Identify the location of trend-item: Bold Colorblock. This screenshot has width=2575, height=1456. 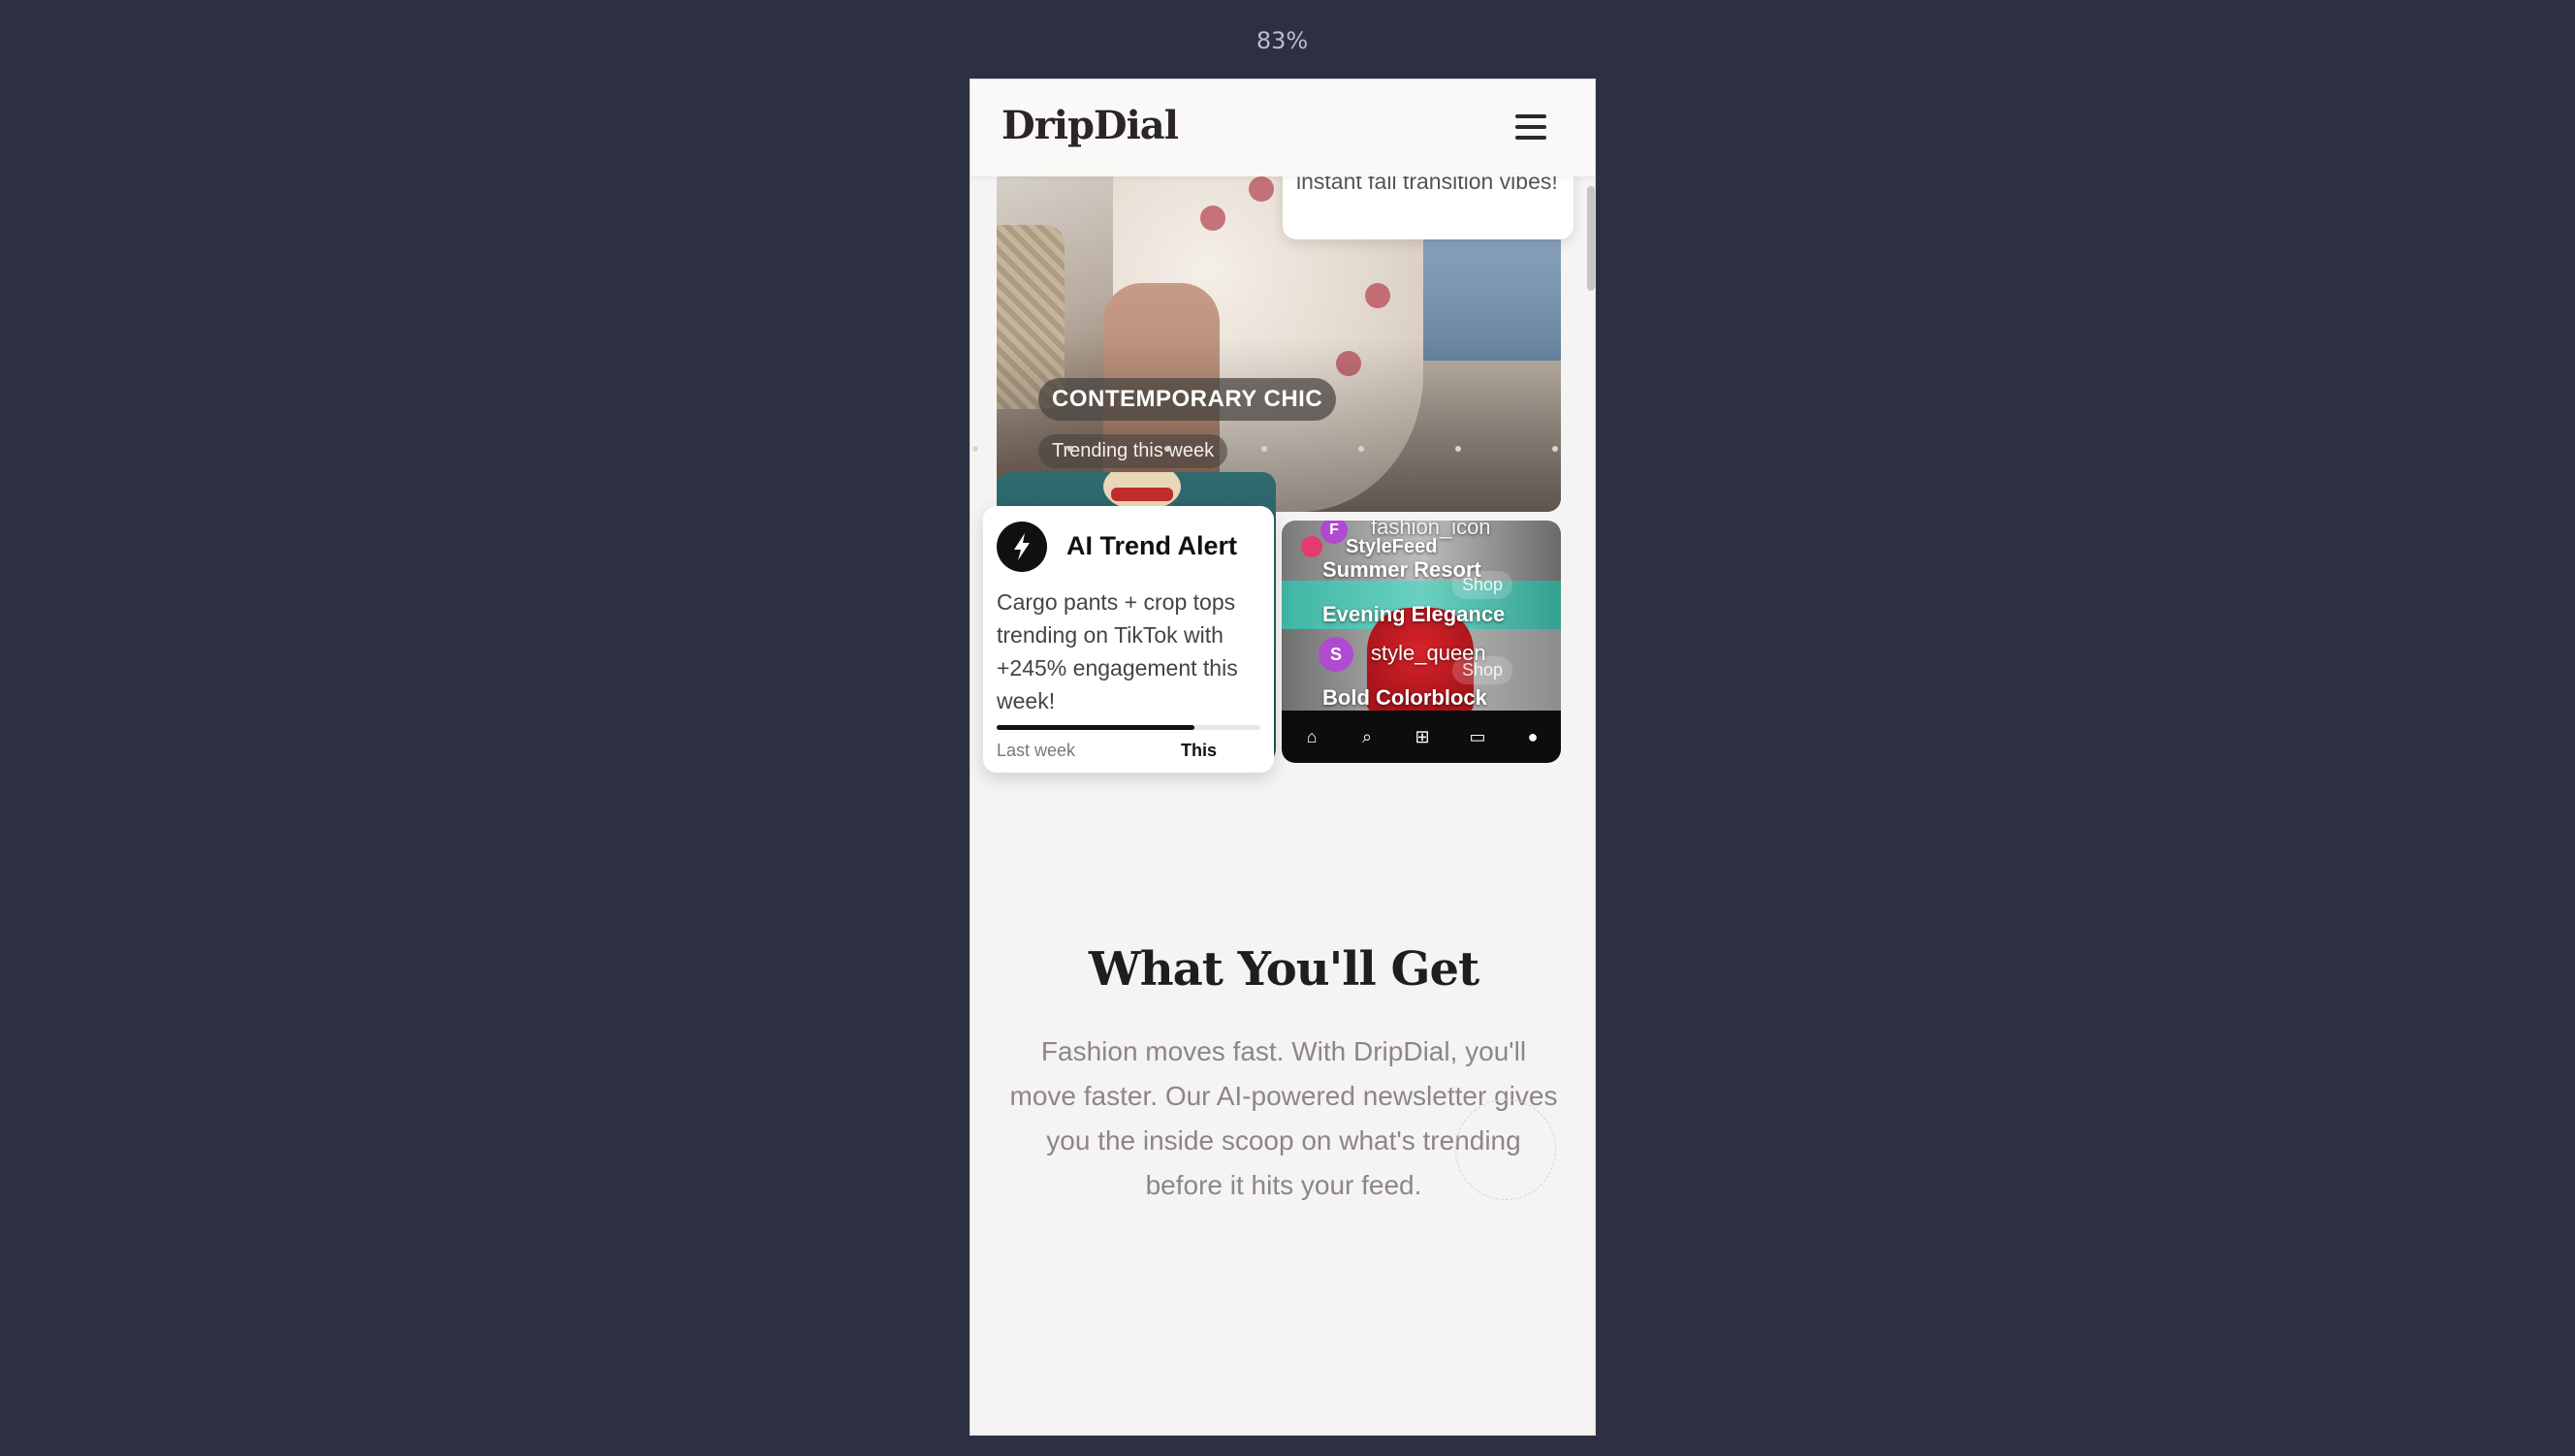
(1405, 697).